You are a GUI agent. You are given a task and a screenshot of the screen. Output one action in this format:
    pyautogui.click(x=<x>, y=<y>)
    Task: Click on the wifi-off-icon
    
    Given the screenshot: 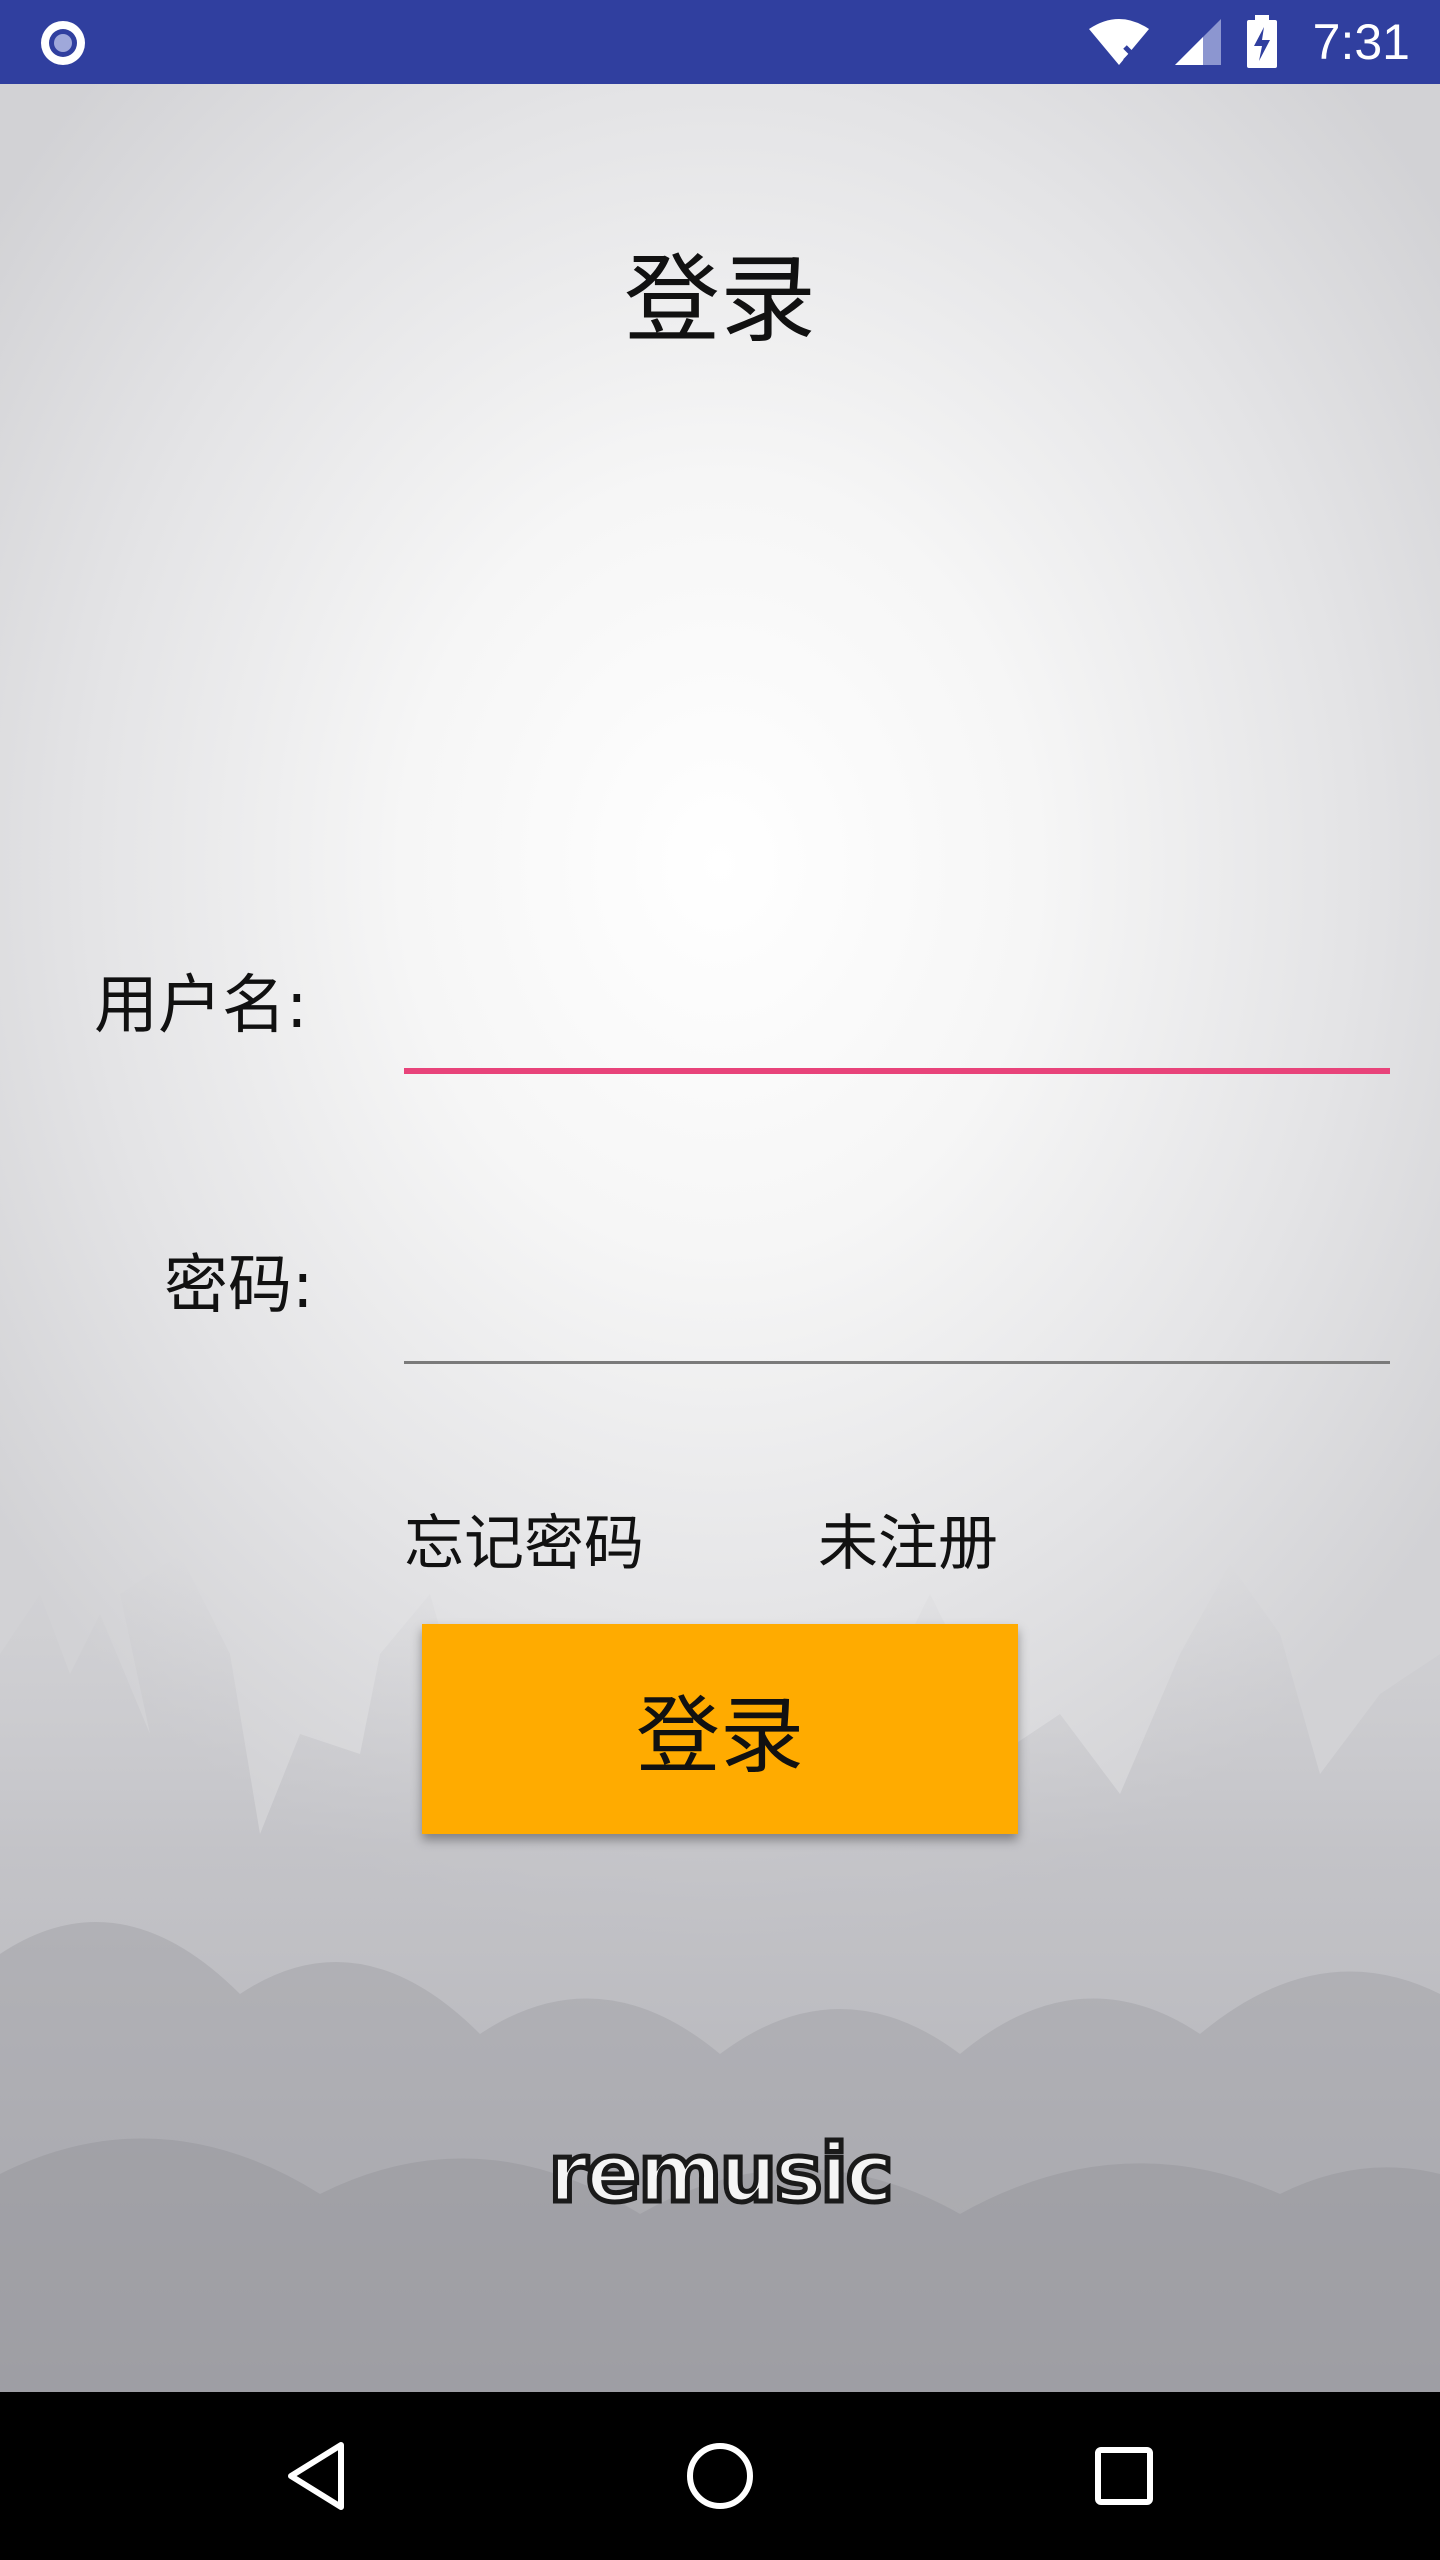 What is the action you would take?
    pyautogui.click(x=1119, y=42)
    